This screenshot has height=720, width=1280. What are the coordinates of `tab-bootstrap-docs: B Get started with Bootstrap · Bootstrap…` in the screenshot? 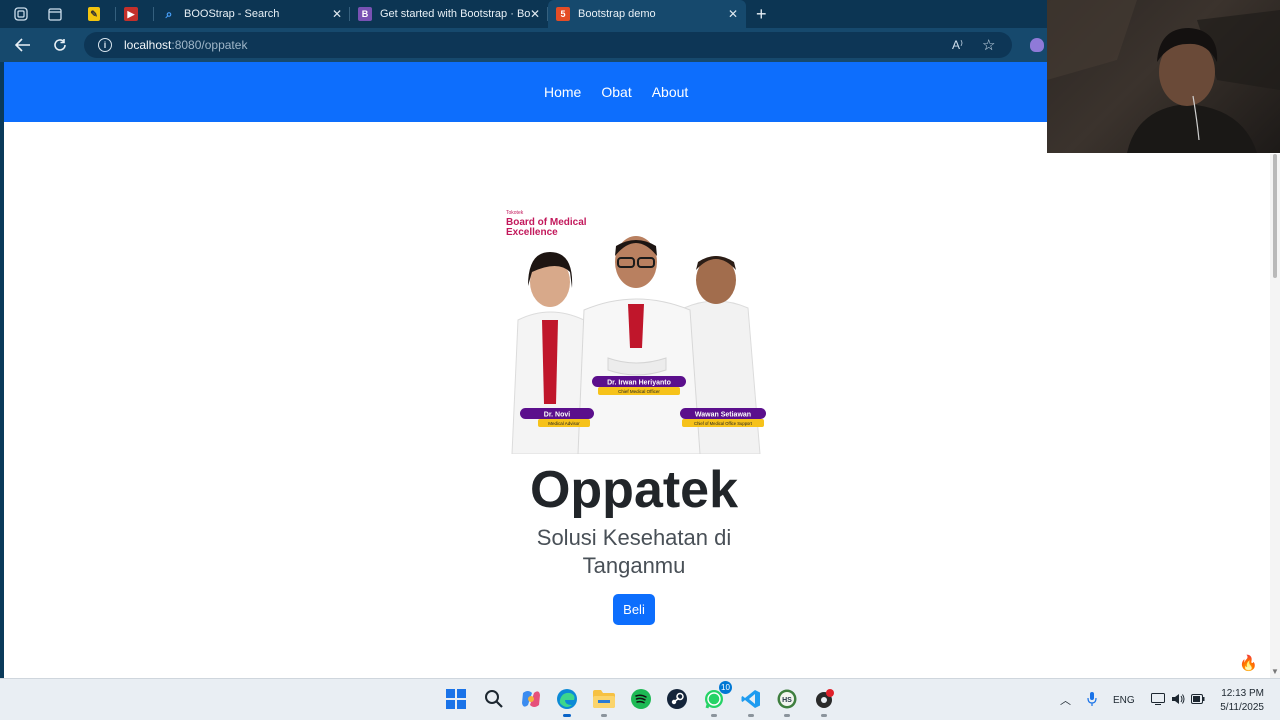 It's located at (449, 14).